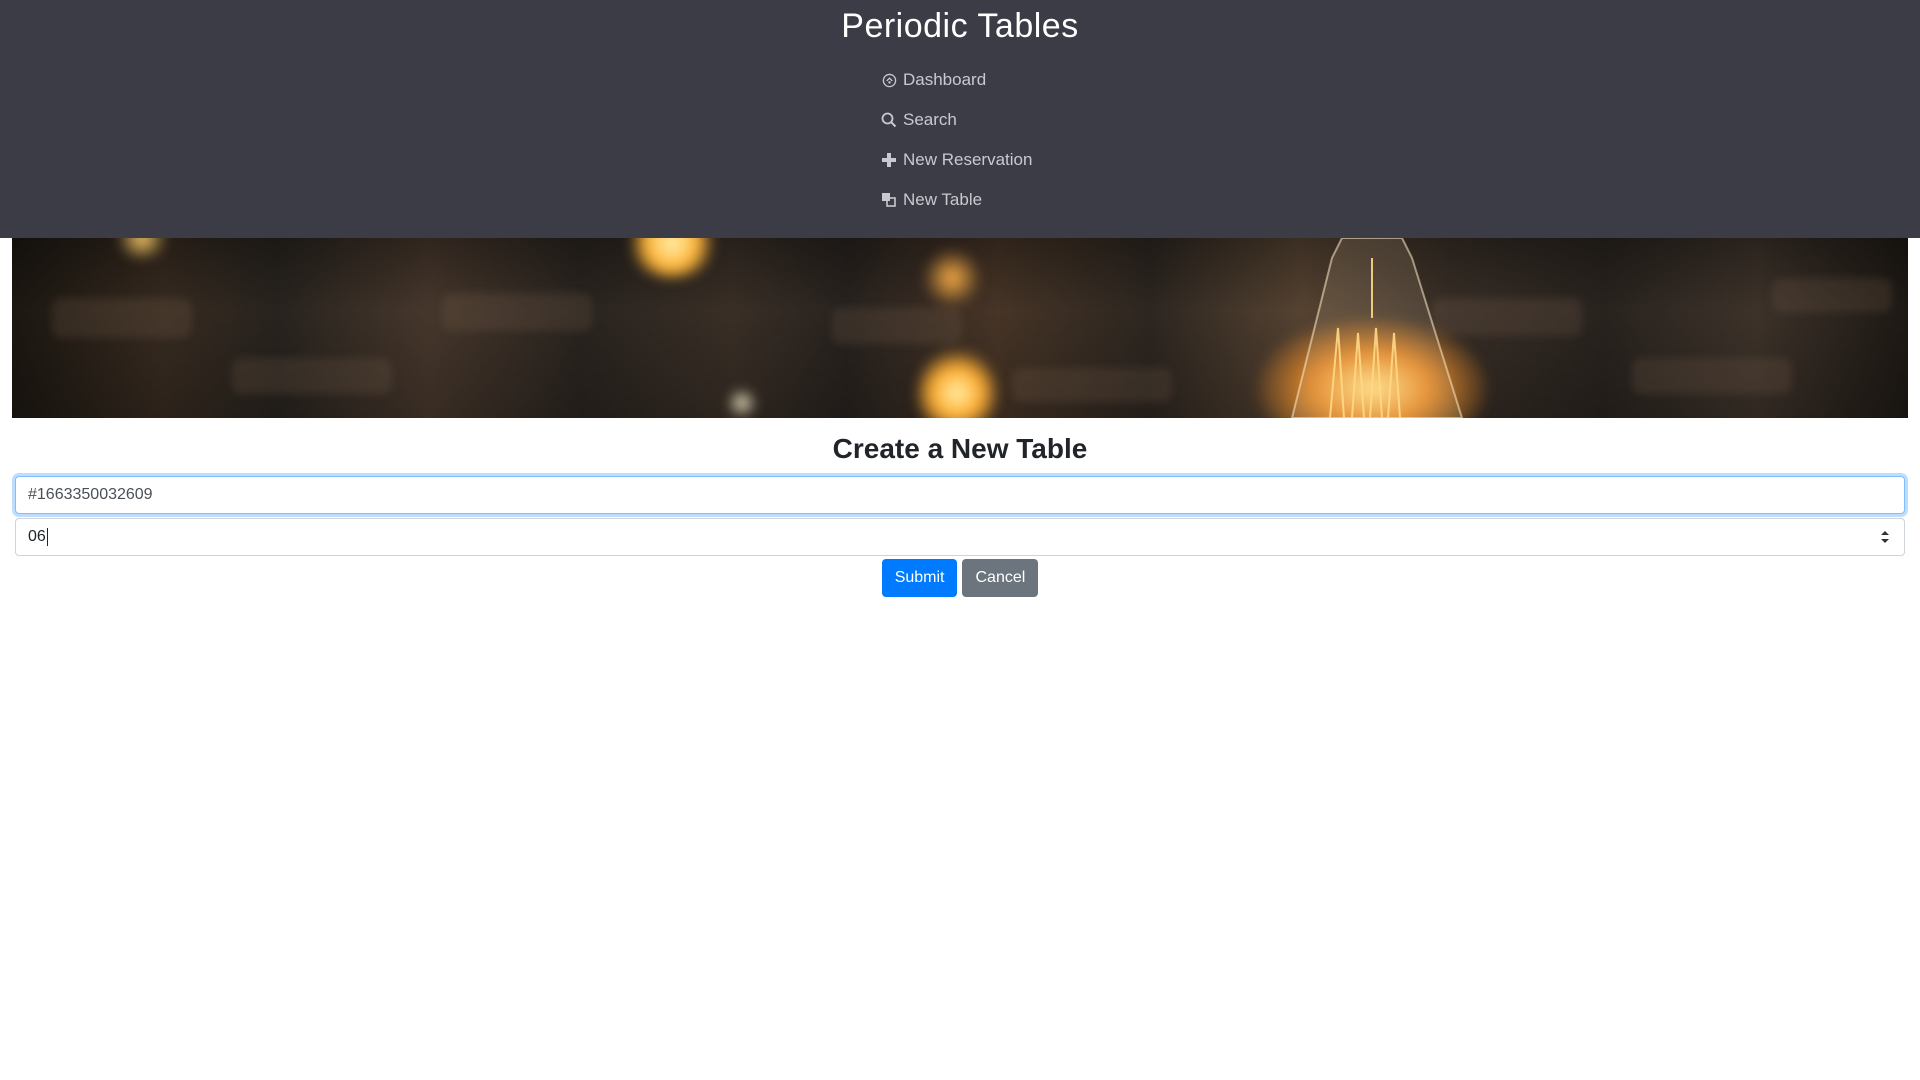 Image resolution: width=1920 pixels, height=1080 pixels. What do you see at coordinates (37, 536) in the screenshot?
I see `capacity-value: 06` at bounding box center [37, 536].